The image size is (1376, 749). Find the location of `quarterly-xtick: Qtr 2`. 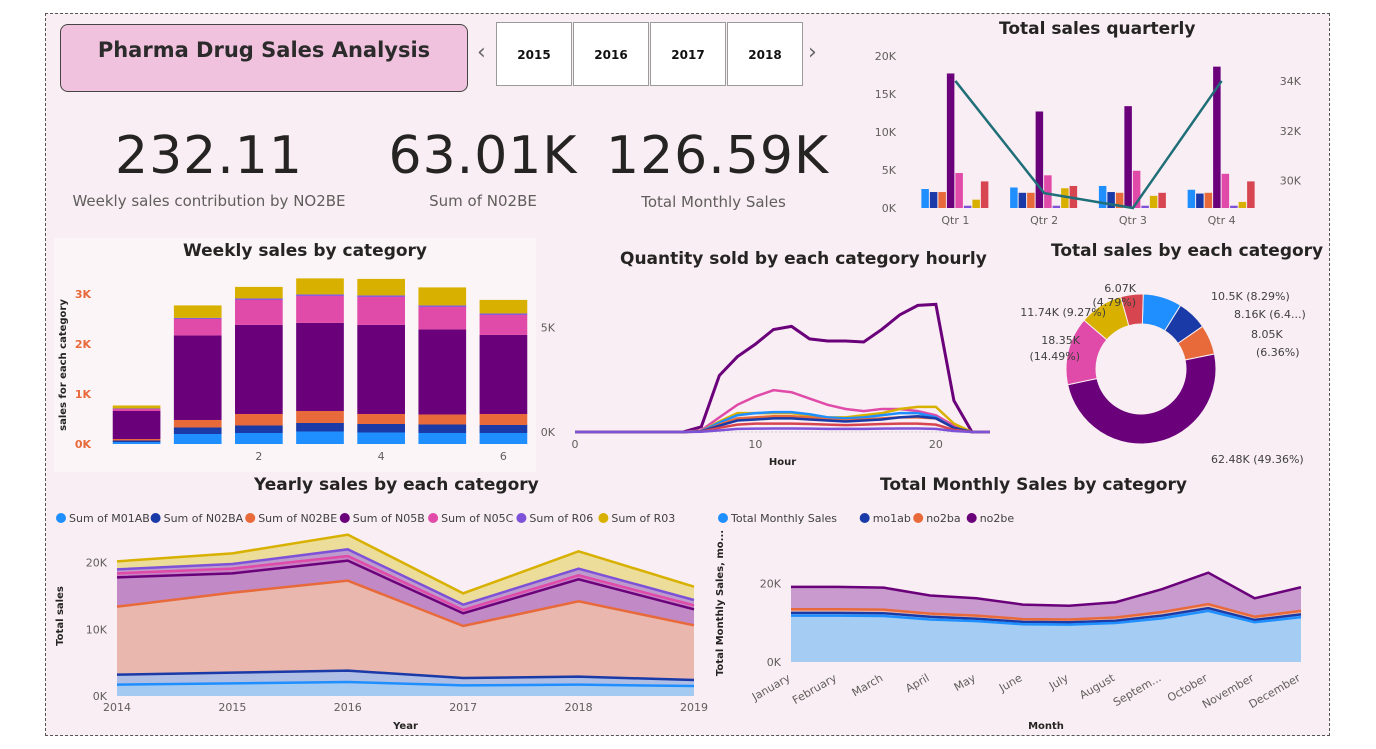

quarterly-xtick: Qtr 2 is located at coordinates (1044, 220).